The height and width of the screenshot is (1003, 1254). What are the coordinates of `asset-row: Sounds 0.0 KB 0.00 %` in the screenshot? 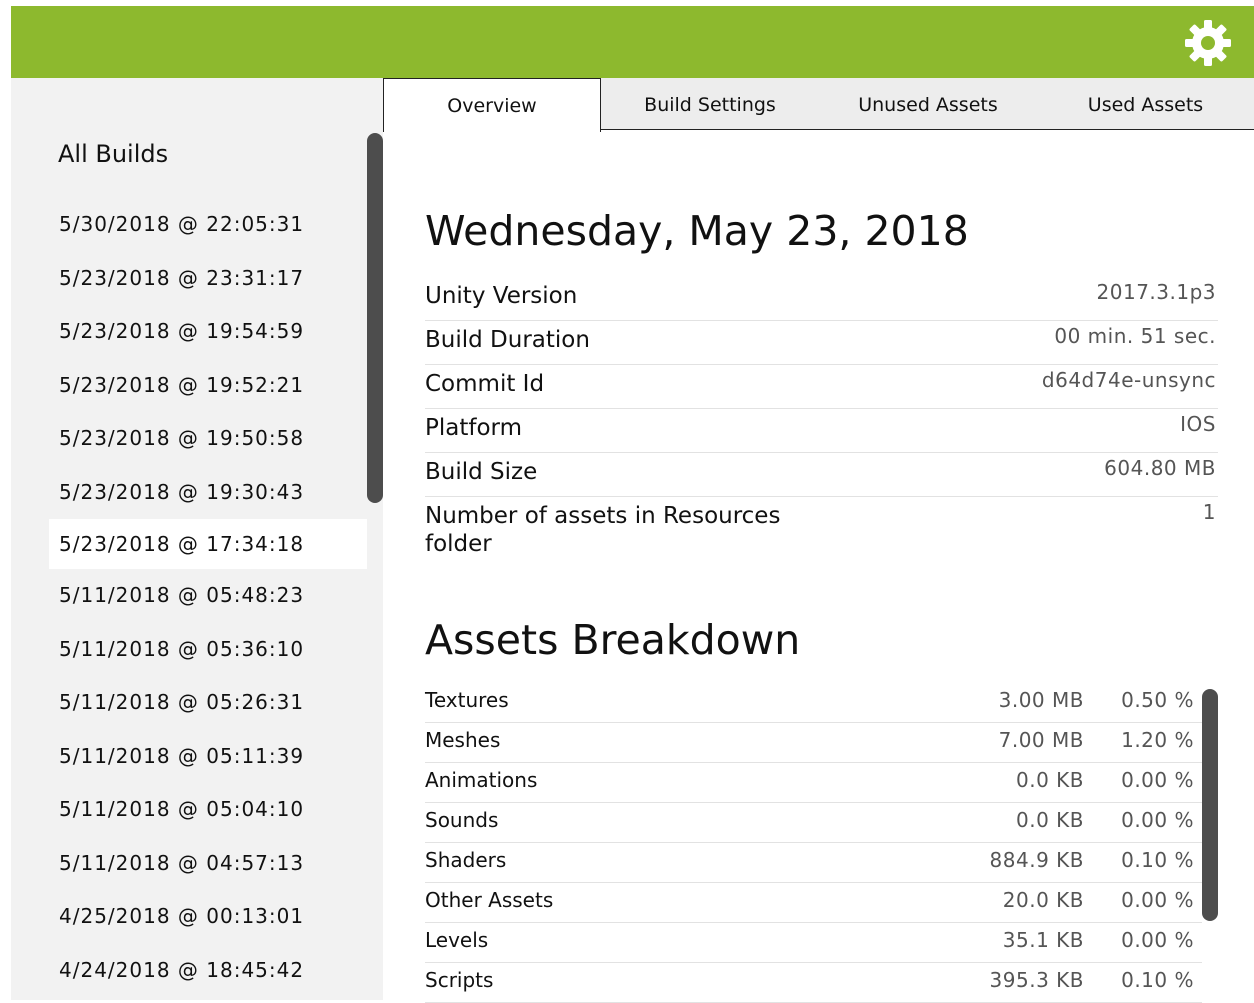 It's located at (813, 823).